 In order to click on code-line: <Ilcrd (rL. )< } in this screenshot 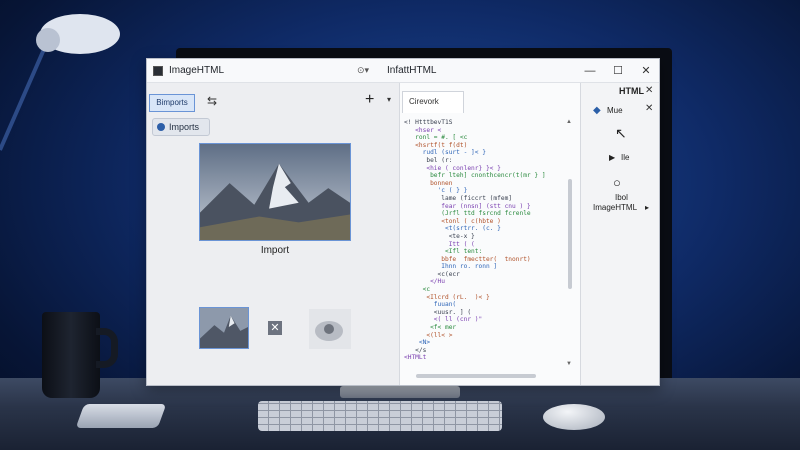, I will do `click(484, 298)`.